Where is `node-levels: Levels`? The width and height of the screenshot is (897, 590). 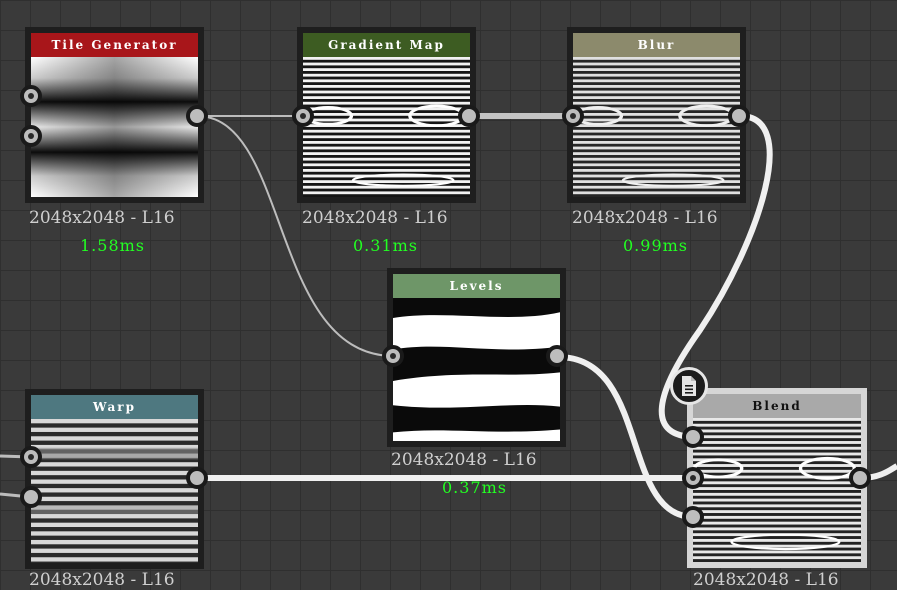 node-levels: Levels is located at coordinates (475, 357).